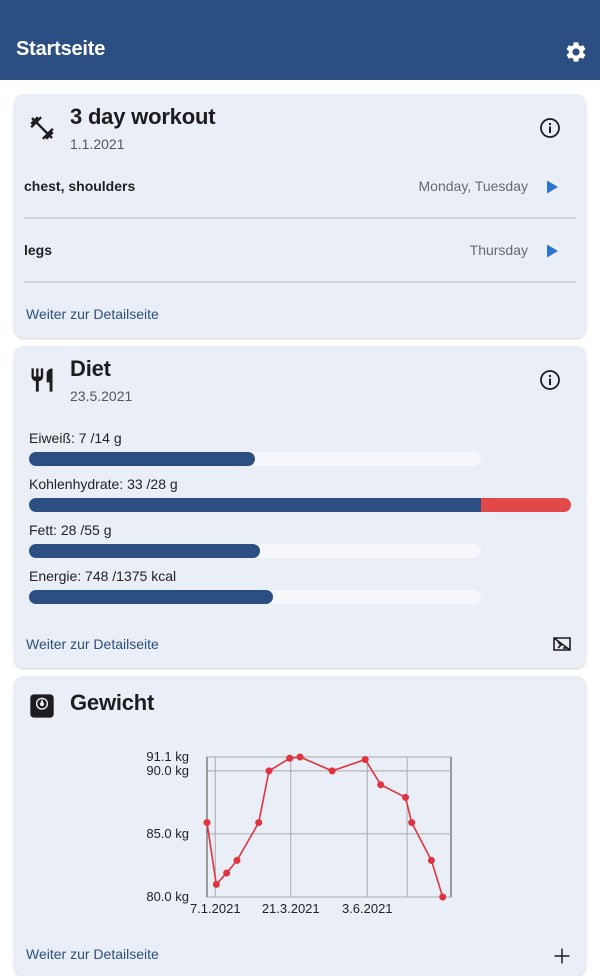  Describe the element at coordinates (143, 116) in the screenshot. I see `workout-title: 3 day workout` at that location.